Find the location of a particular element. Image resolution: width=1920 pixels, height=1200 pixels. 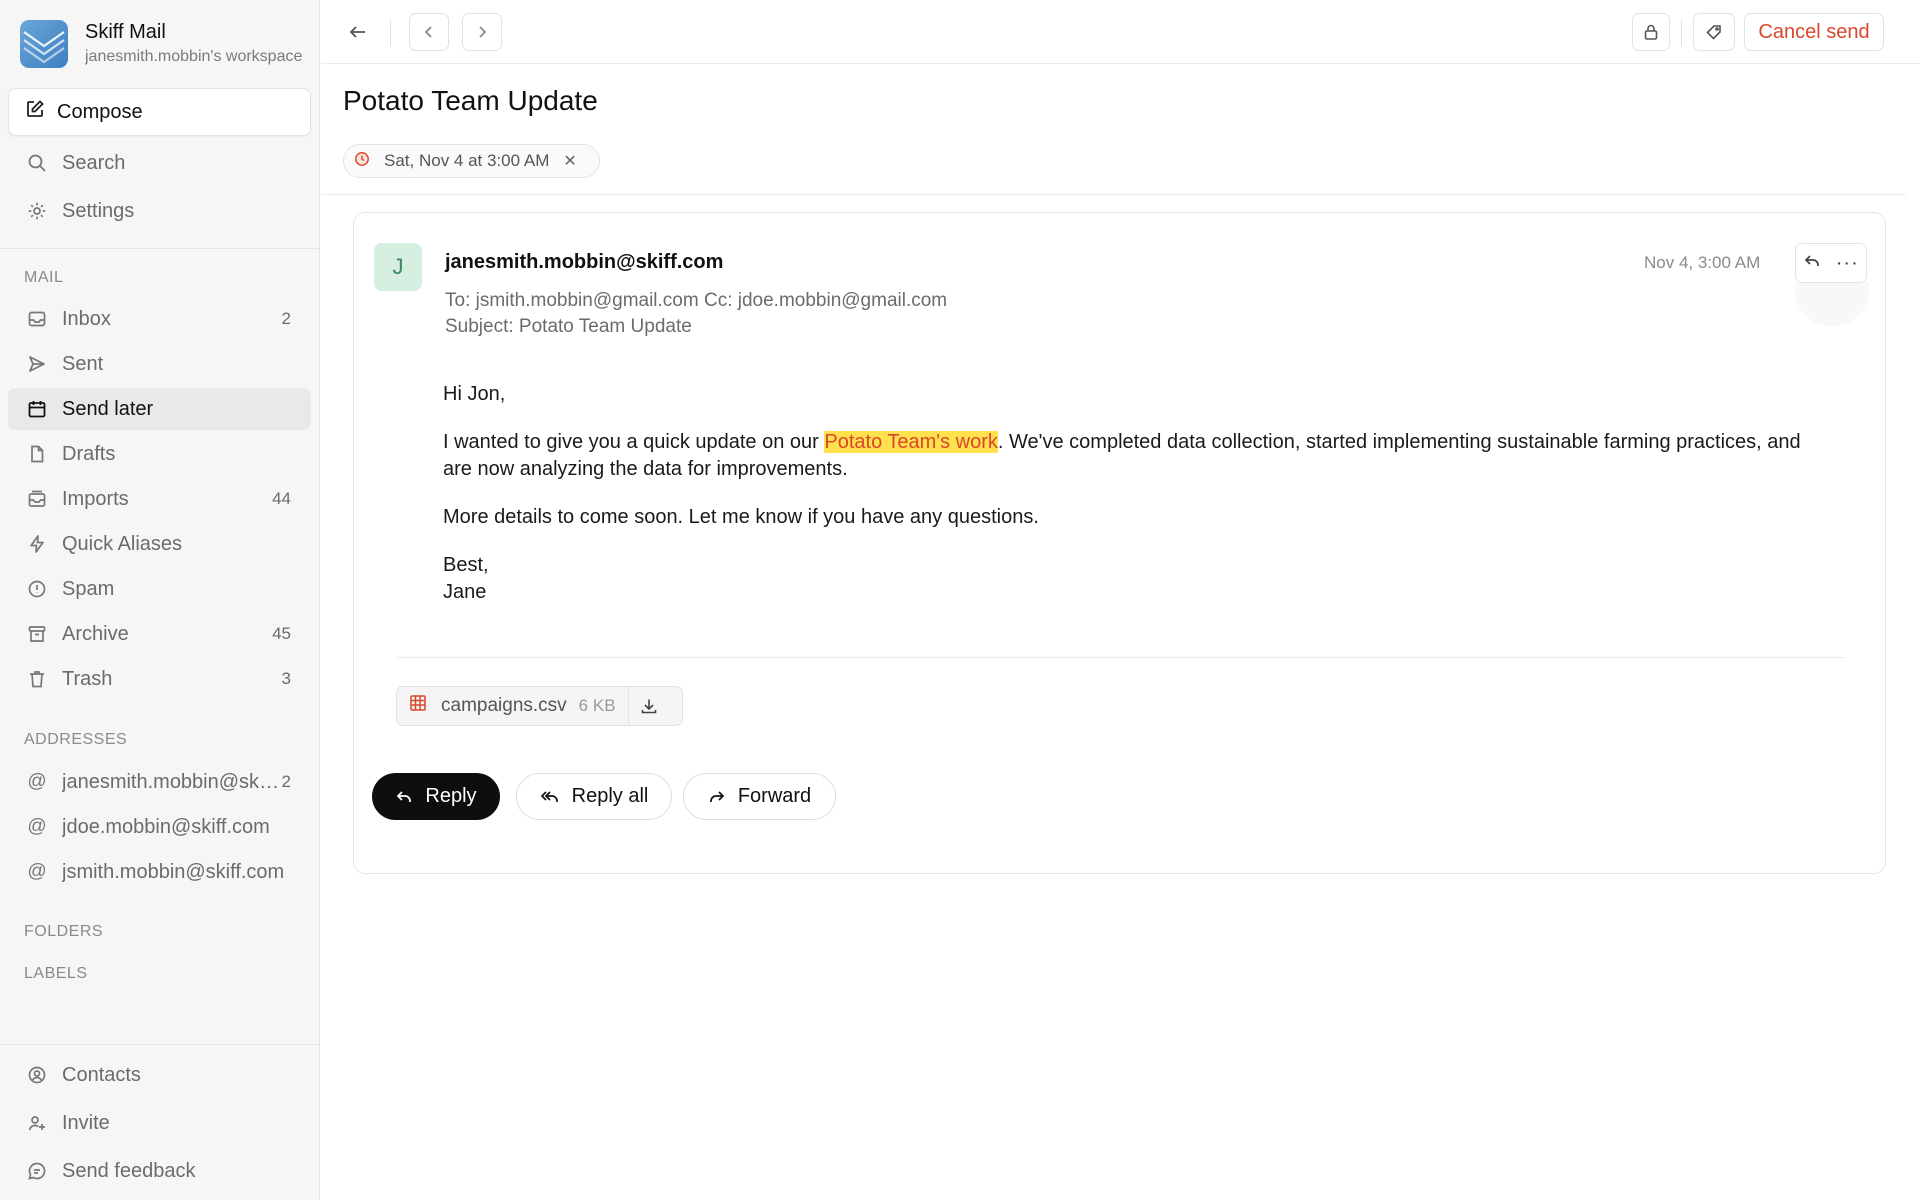

sidebar-item-inbox: Inbox 2 is located at coordinates (159, 319).